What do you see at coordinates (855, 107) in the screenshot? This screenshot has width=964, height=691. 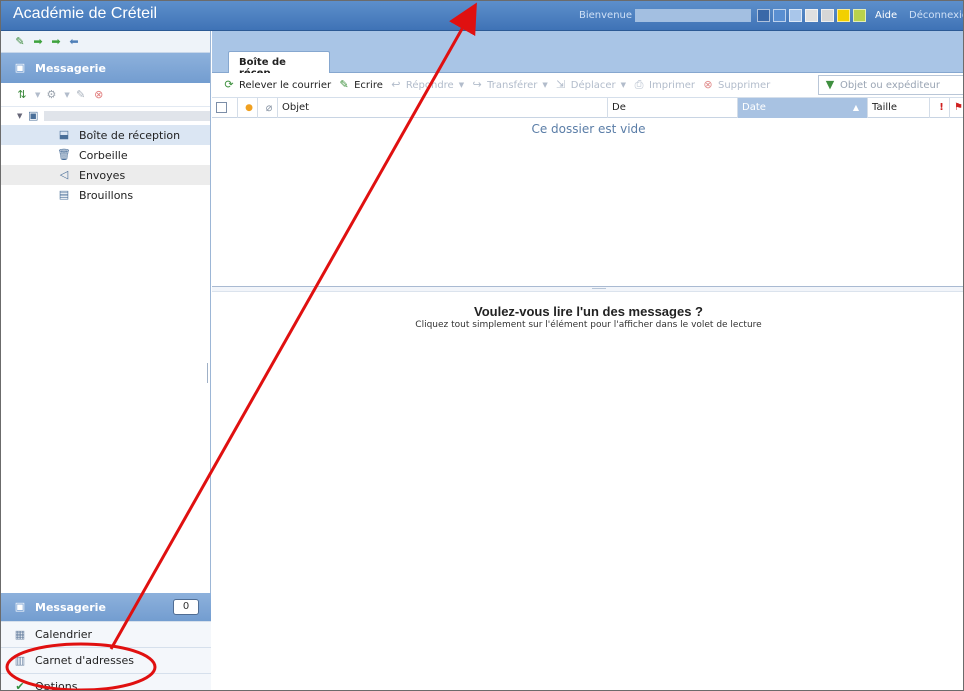 I see `sort-ascending-icon: ▲` at bounding box center [855, 107].